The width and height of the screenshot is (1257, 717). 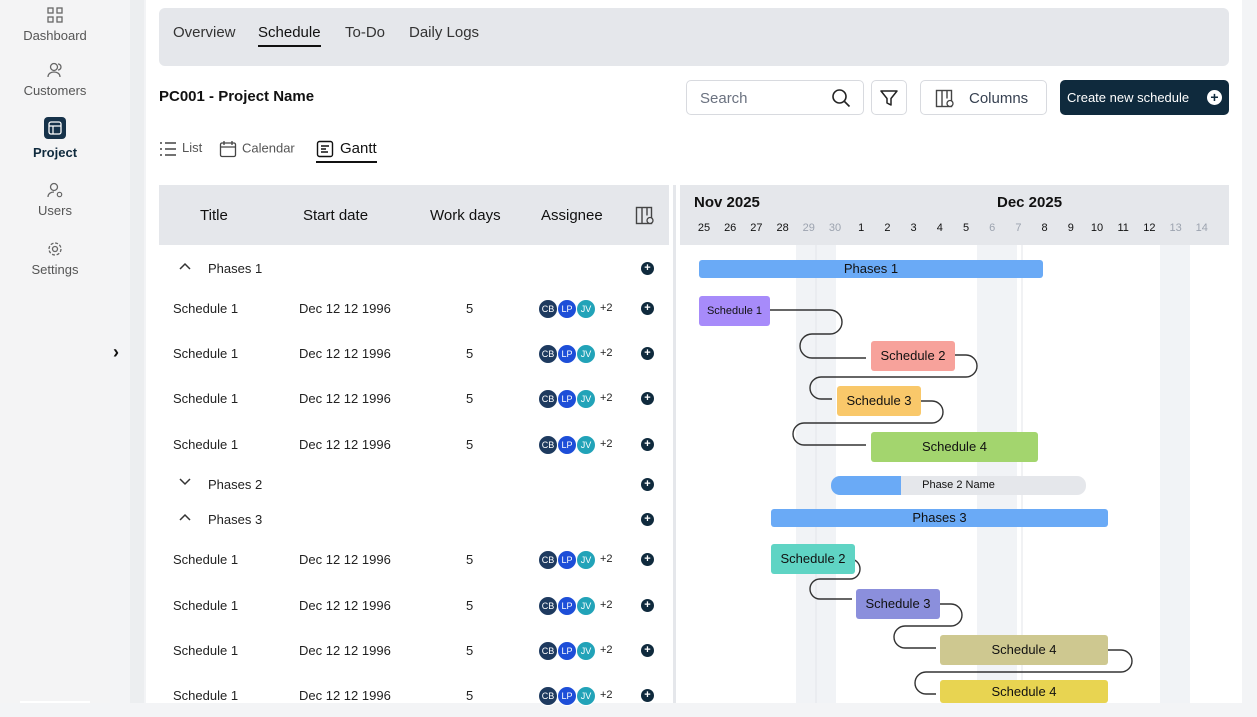 What do you see at coordinates (206, 353) in the screenshot?
I see `schedule-title: Schedule 1` at bounding box center [206, 353].